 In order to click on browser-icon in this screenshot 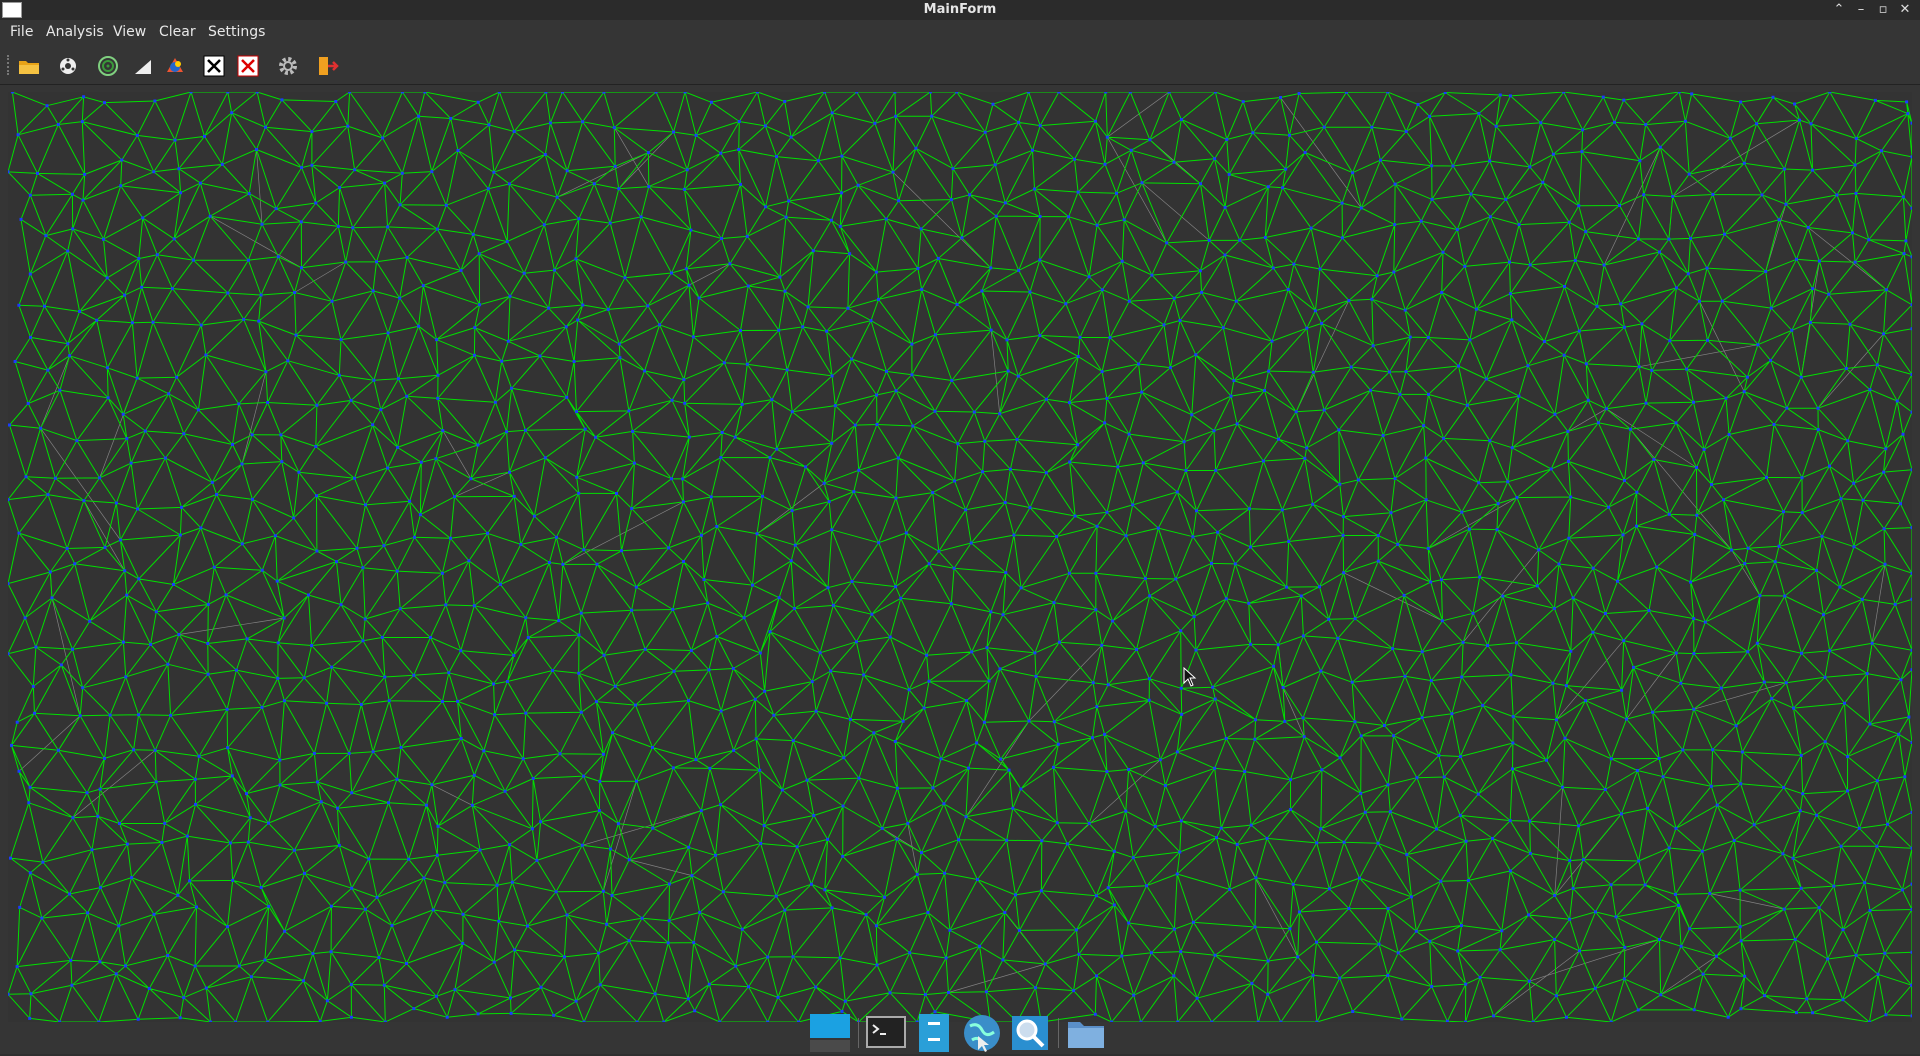, I will do `click(982, 1033)`.